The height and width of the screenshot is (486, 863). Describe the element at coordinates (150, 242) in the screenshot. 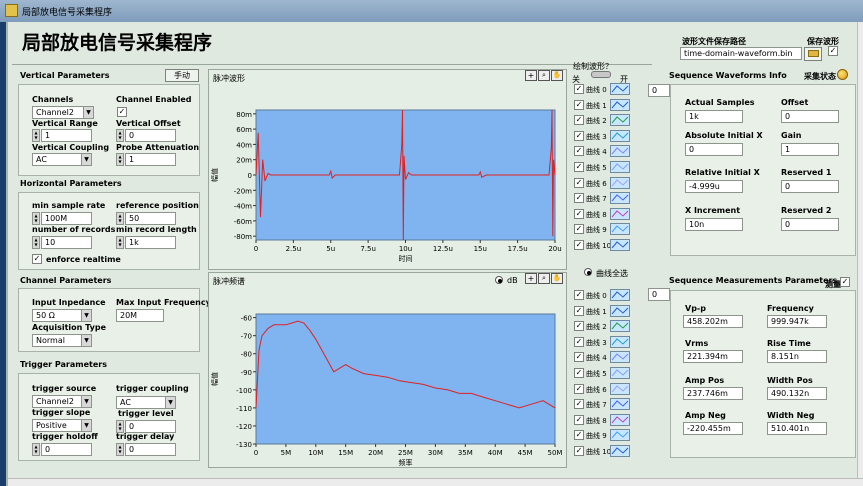

I see `record-length-value: 1k` at that location.